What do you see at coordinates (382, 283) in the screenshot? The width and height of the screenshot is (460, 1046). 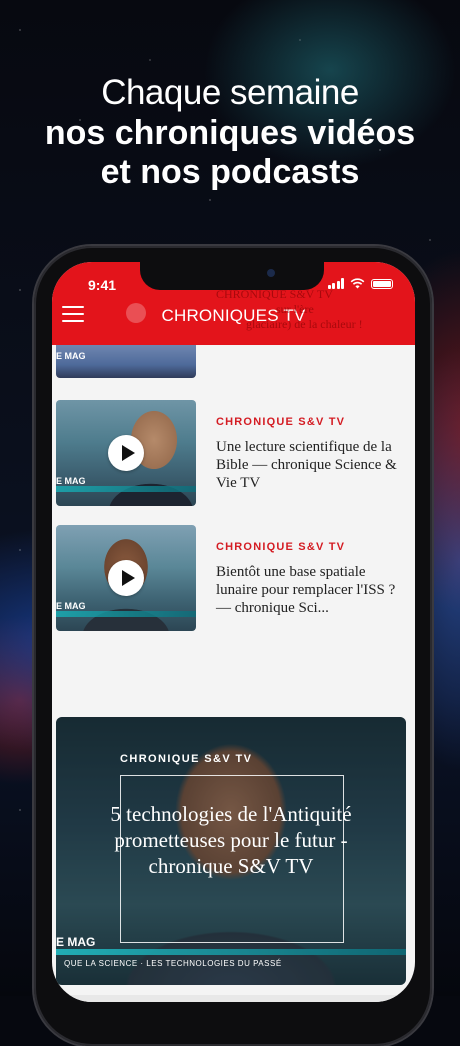 I see `battery-icon` at bounding box center [382, 283].